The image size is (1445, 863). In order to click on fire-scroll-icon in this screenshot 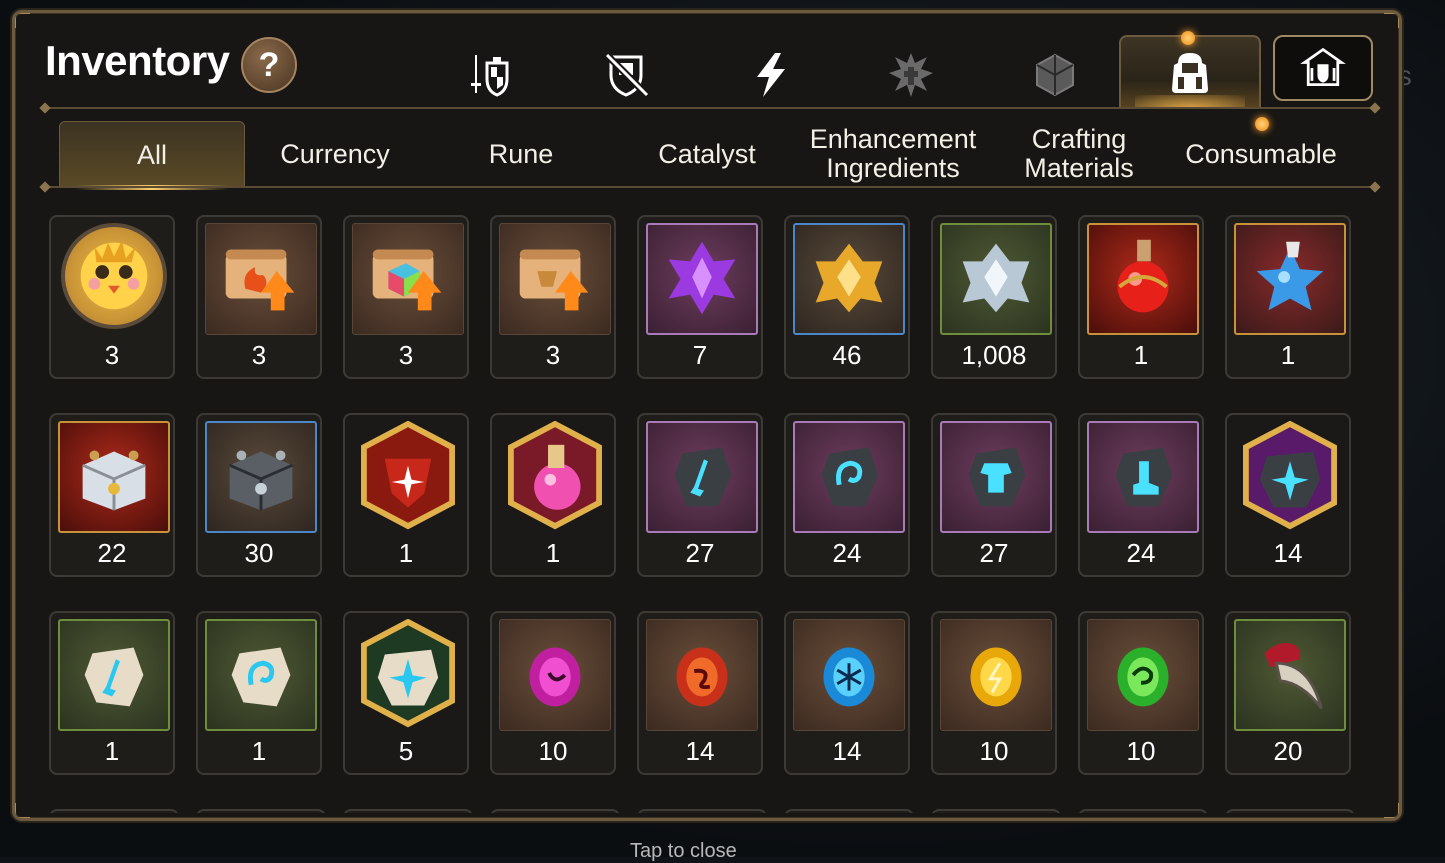, I will do `click(261, 279)`.